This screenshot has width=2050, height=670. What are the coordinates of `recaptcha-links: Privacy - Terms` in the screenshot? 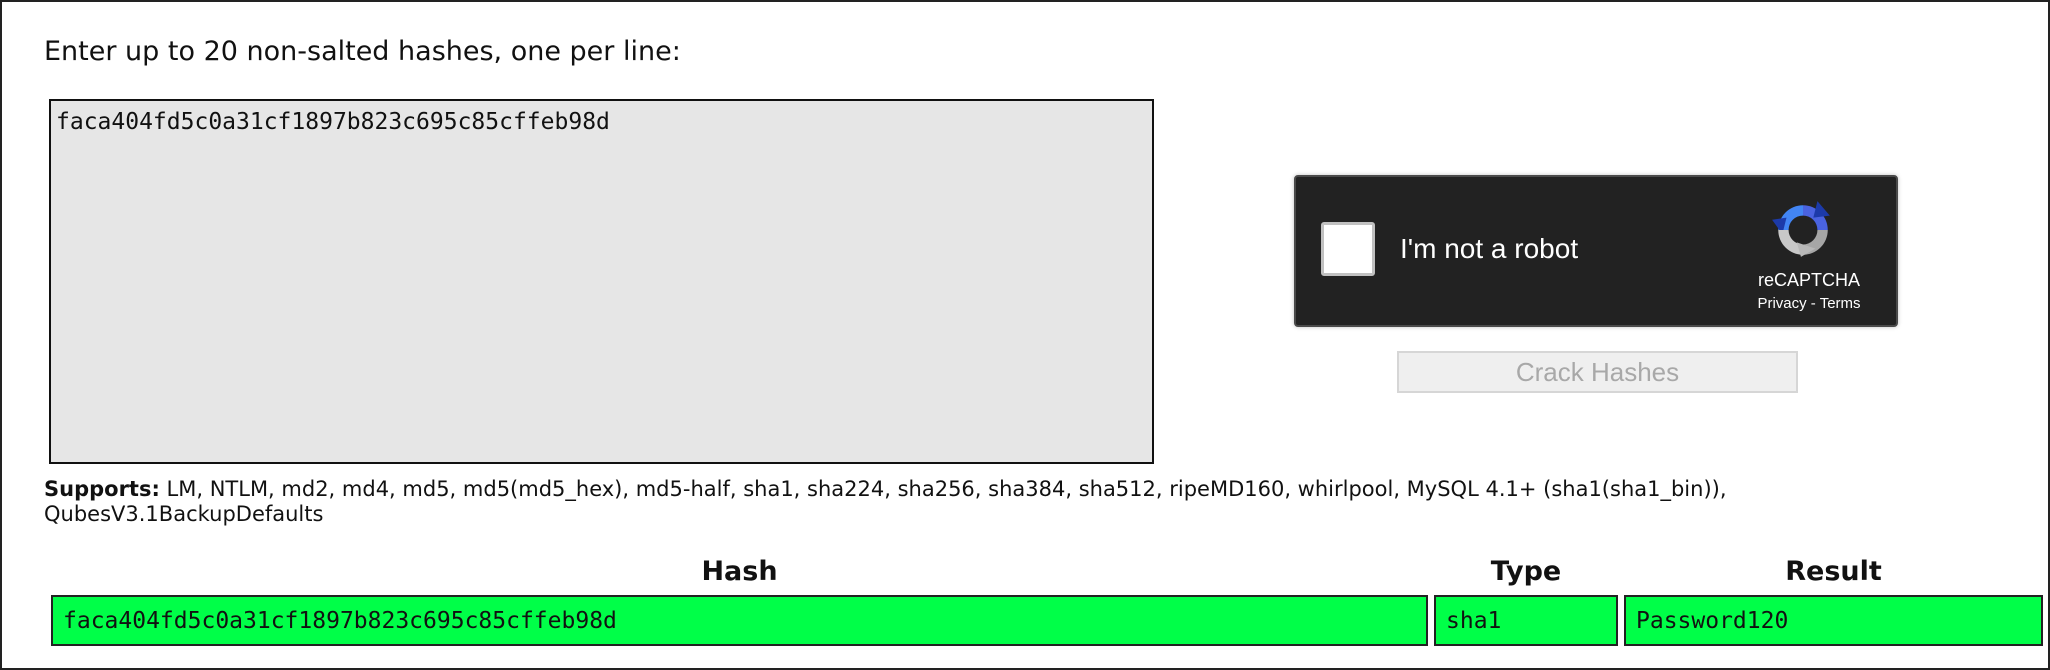 It's located at (1809, 303).